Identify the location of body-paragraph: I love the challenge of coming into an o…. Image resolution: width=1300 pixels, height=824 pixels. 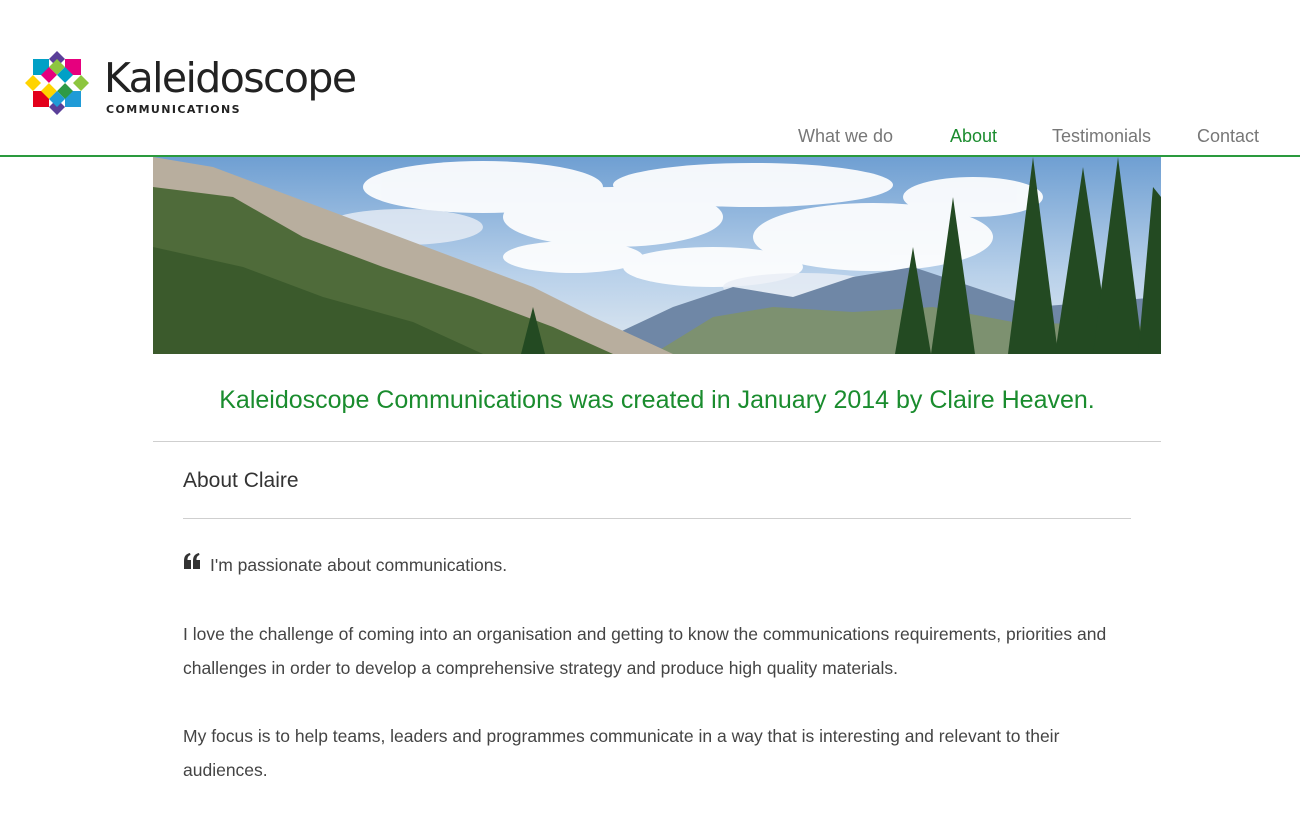
(645, 651).